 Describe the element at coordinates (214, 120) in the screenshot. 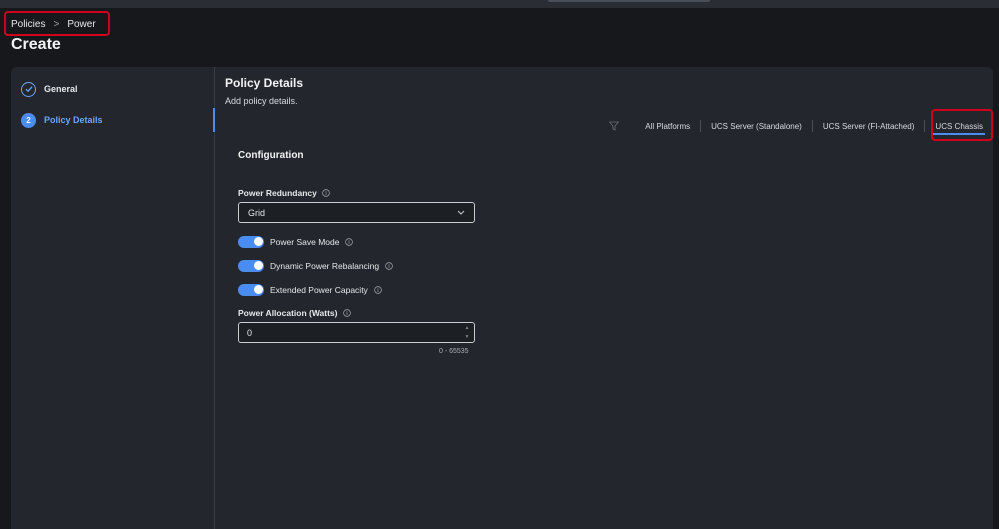

I see `active-step-indicator` at that location.